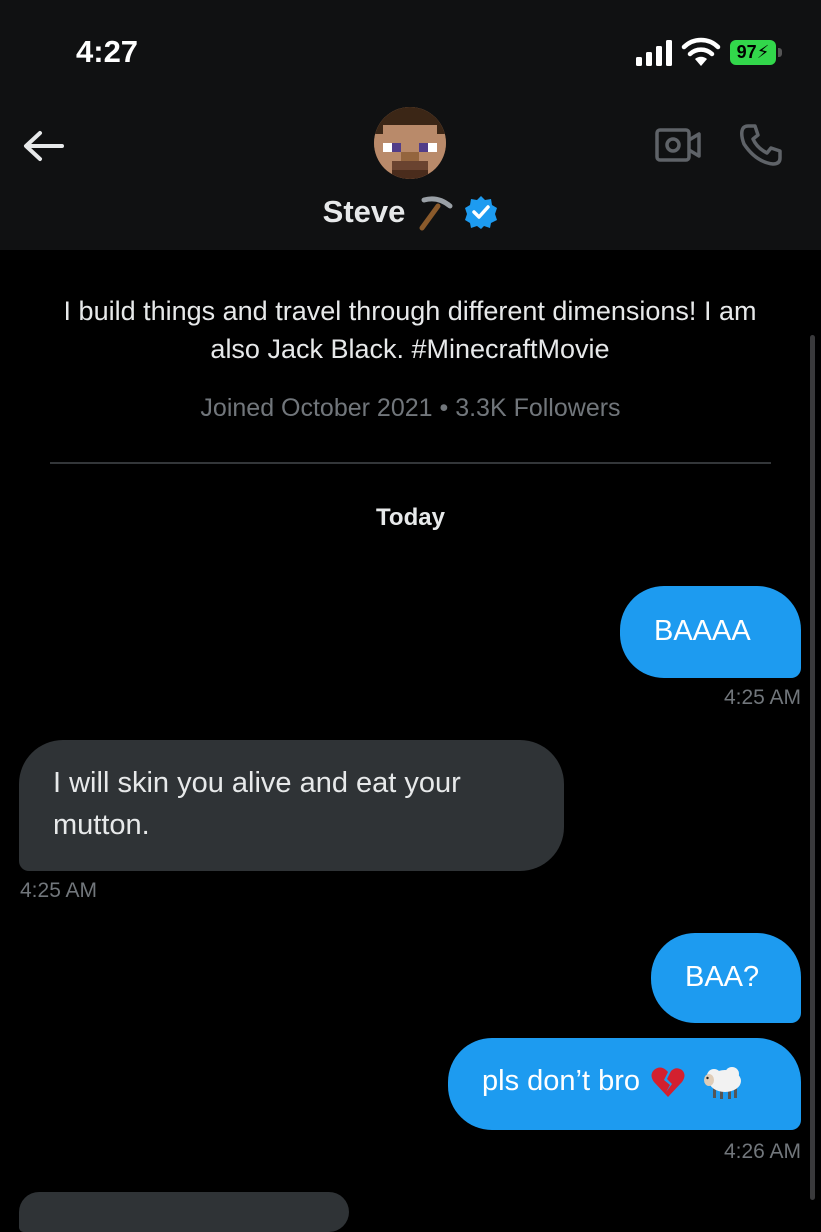 The width and height of the screenshot is (821, 1232). I want to click on message-bubble-outgoing: BAAAA, so click(710, 632).